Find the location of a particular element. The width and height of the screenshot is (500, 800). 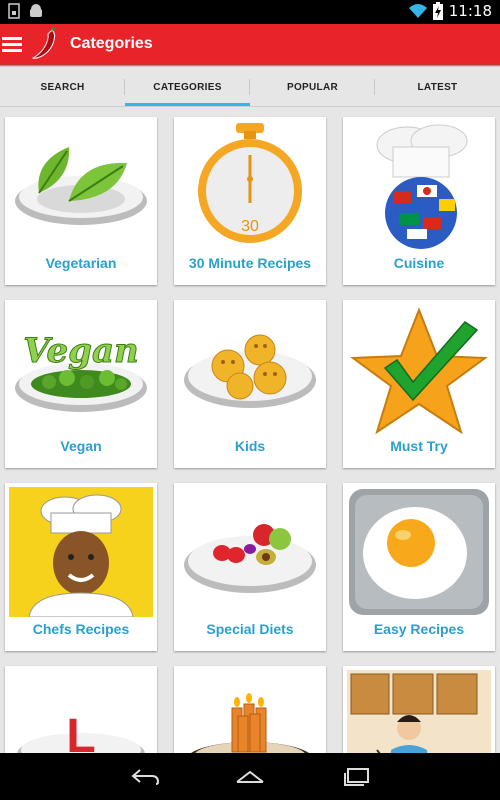

tab-popular: POPULAR is located at coordinates (312, 87).